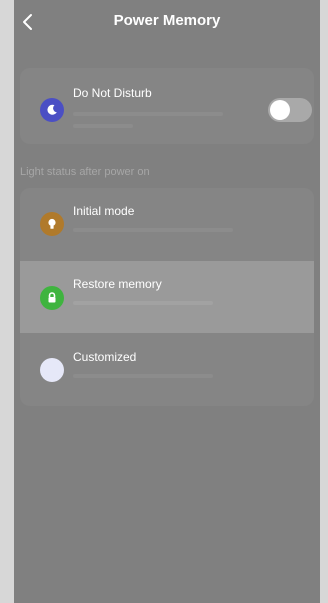  Describe the element at coordinates (52, 370) in the screenshot. I see `circle-icon` at that location.